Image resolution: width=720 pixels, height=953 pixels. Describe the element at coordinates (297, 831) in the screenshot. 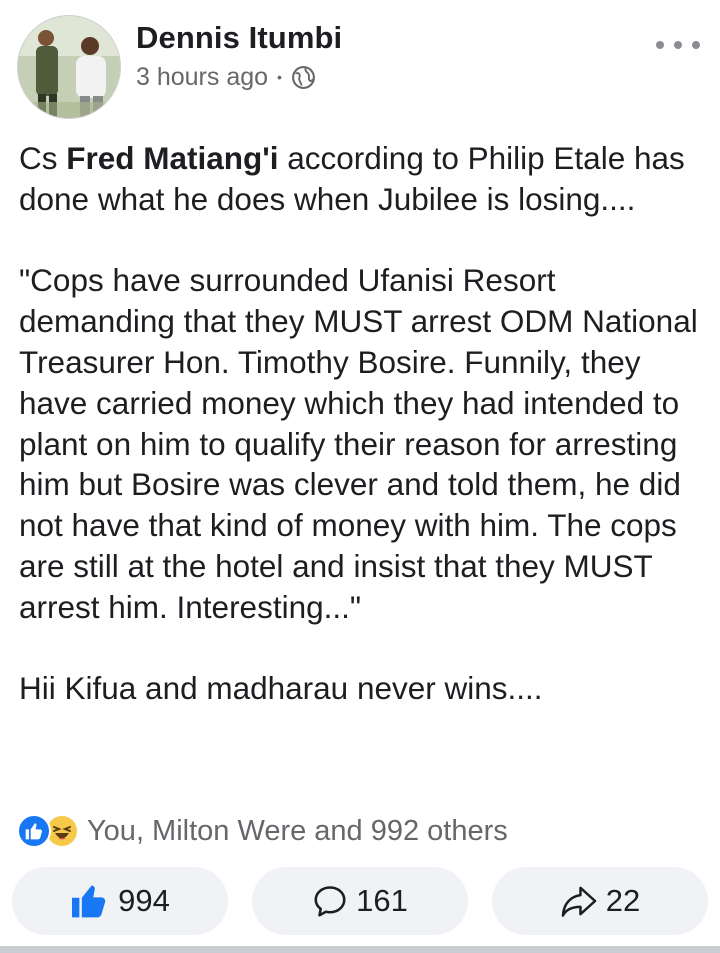

I see `reactions-text: You, Milton Were and 992 others` at that location.